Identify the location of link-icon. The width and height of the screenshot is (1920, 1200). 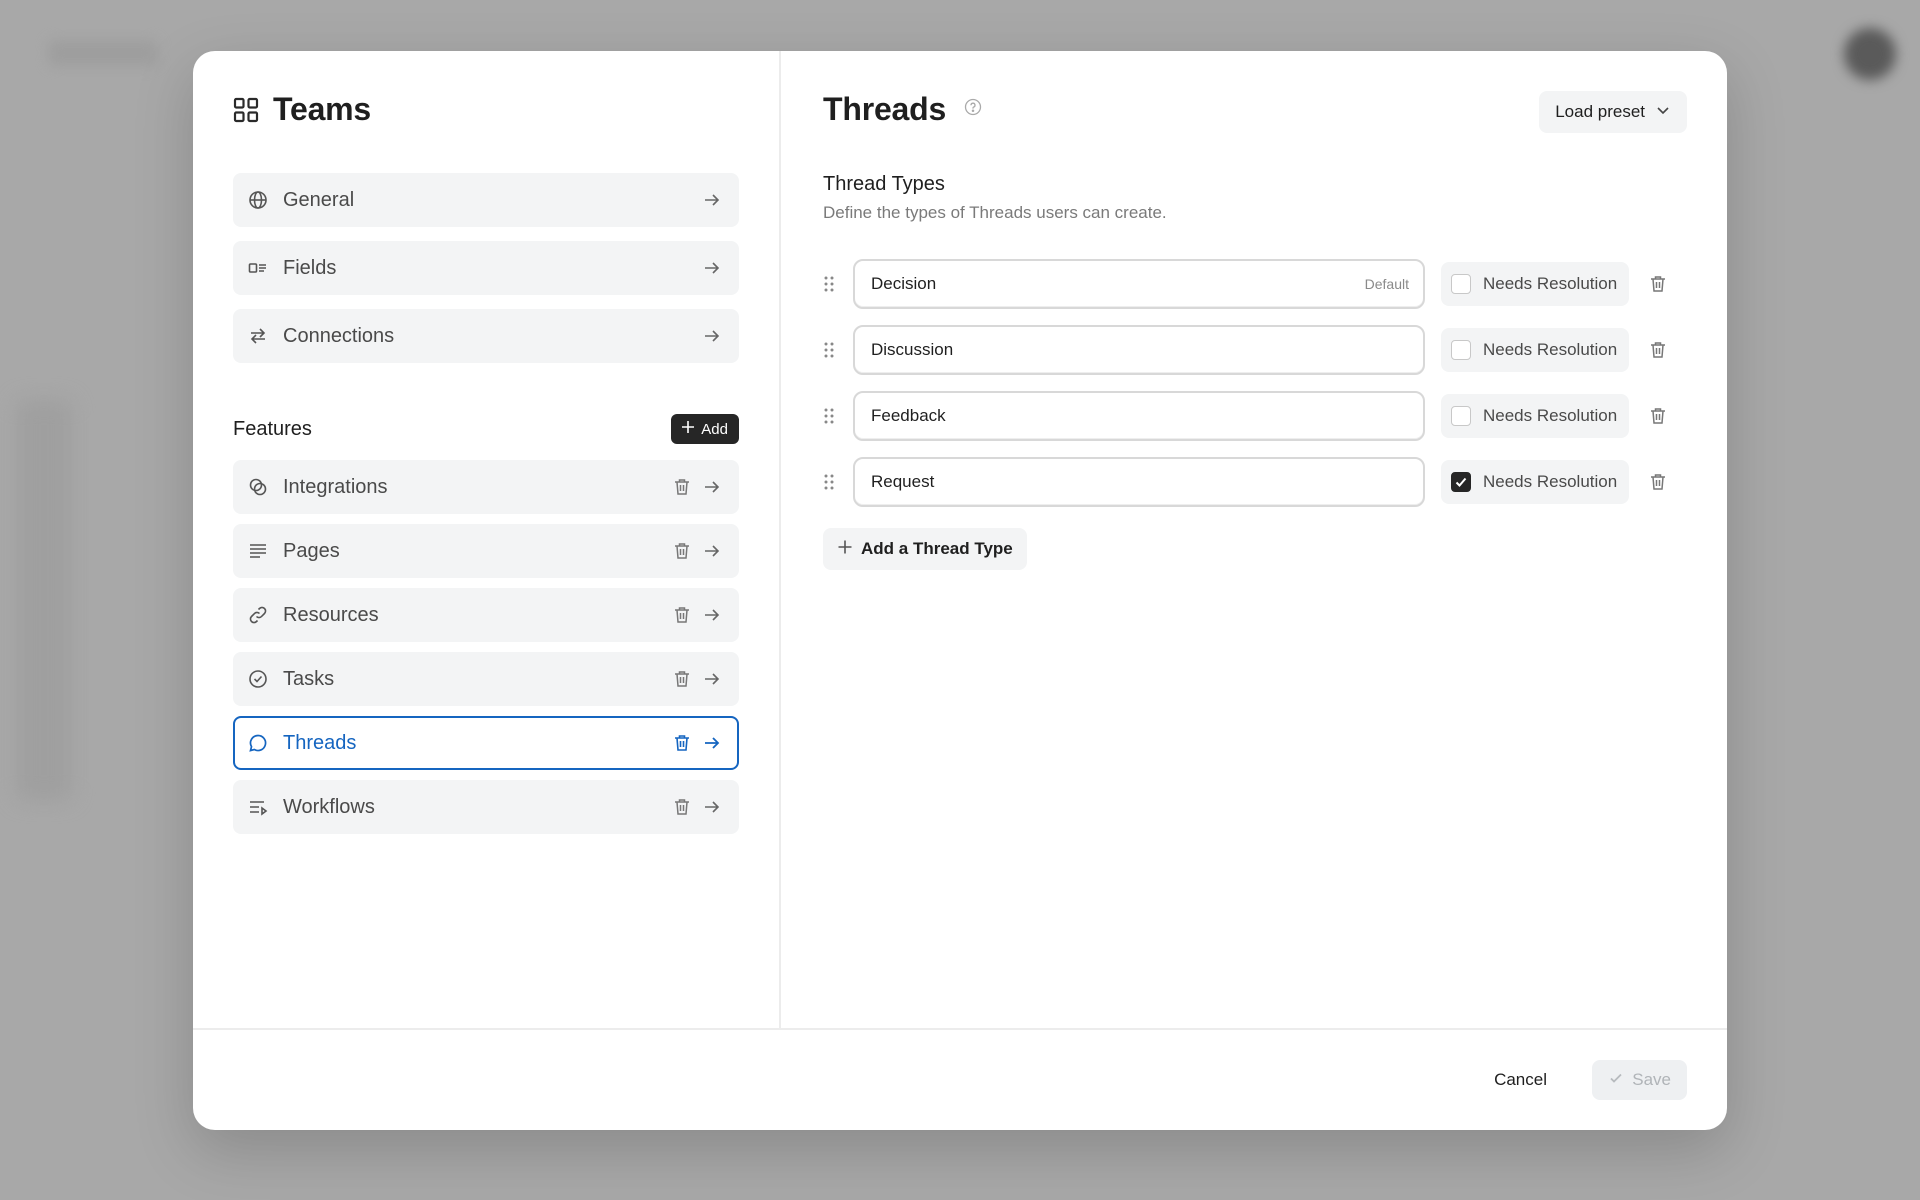
(258, 615).